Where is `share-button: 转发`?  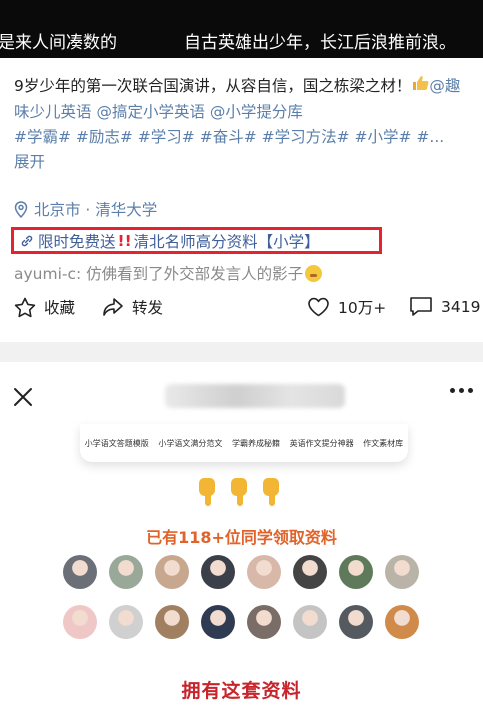 share-button: 转发 is located at coordinates (132, 307).